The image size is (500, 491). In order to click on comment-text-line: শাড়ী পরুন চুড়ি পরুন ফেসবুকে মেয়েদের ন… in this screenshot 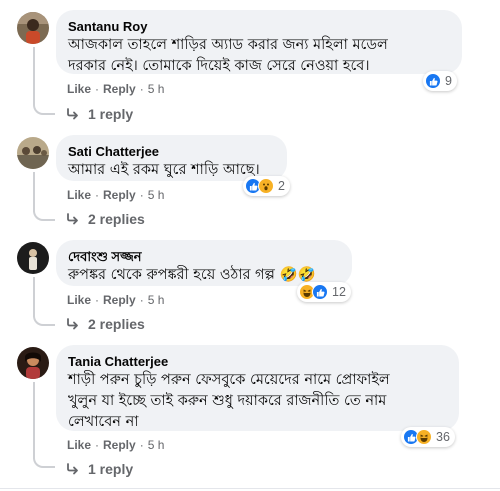, I will do `click(229, 380)`.